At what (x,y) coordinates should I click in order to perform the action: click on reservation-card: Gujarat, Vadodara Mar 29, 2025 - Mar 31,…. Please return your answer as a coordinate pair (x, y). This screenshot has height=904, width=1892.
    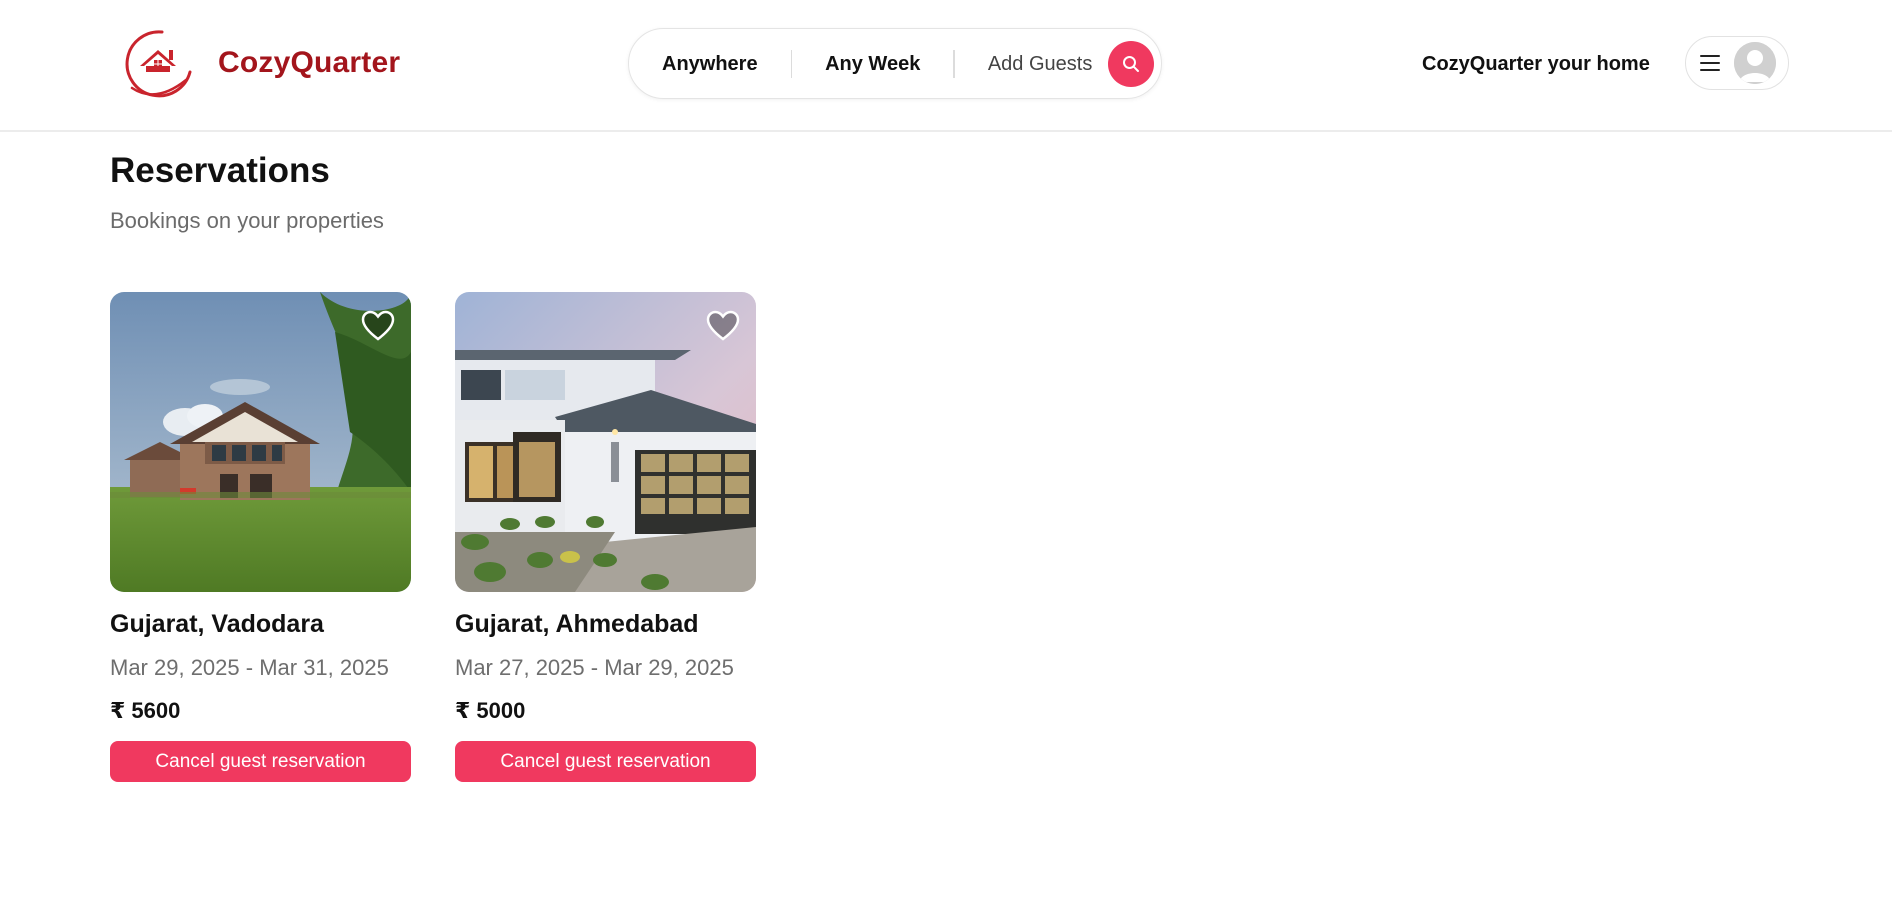
    Looking at the image, I should click on (260, 537).